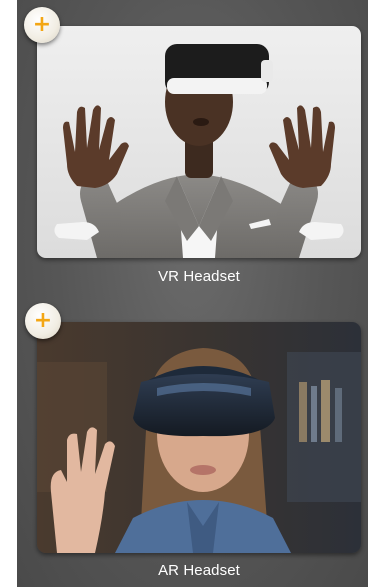 This screenshot has width=368, height=587. I want to click on ar-headset-label: AR Headset, so click(199, 570).